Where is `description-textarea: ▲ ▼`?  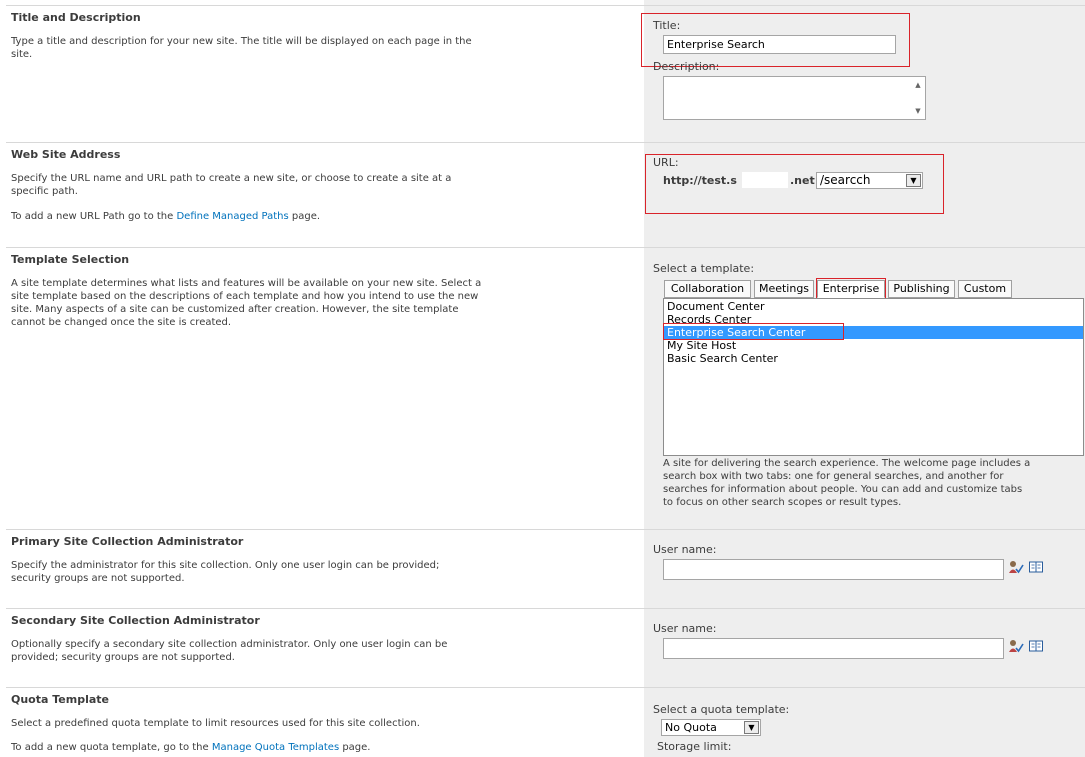 description-textarea: ▲ ▼ is located at coordinates (794, 98).